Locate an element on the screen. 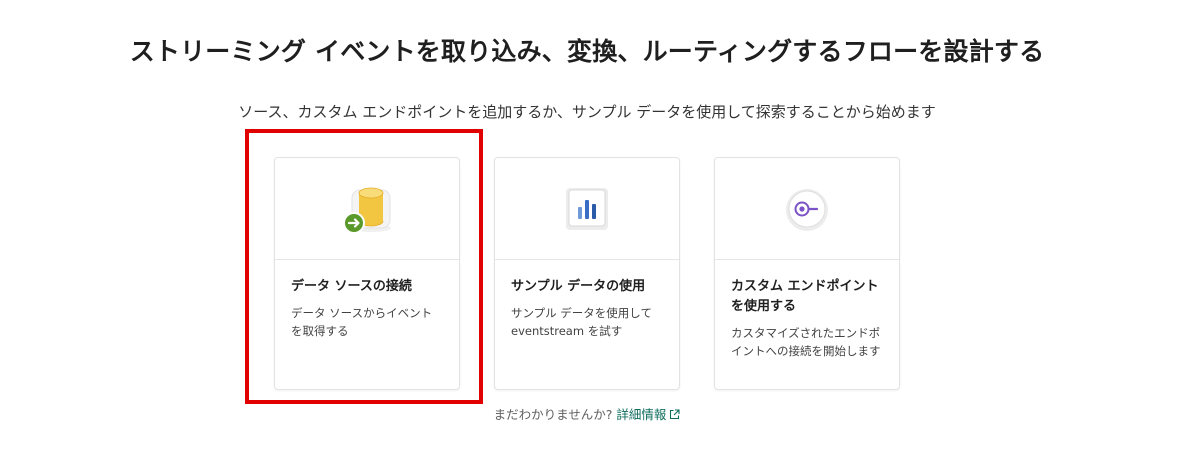 This screenshot has height=451, width=1188. sample-data-chart-icon is located at coordinates (587, 208).